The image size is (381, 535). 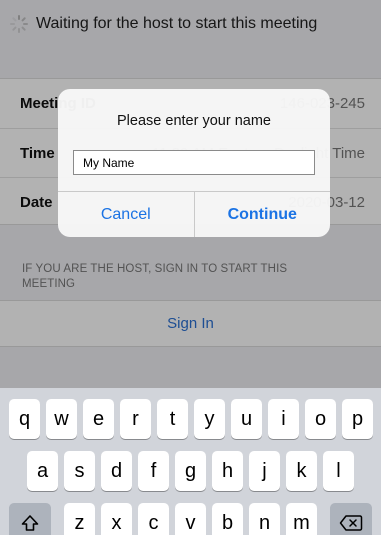 I want to click on dialog-buttons: Cancel Continue, so click(x=194, y=214).